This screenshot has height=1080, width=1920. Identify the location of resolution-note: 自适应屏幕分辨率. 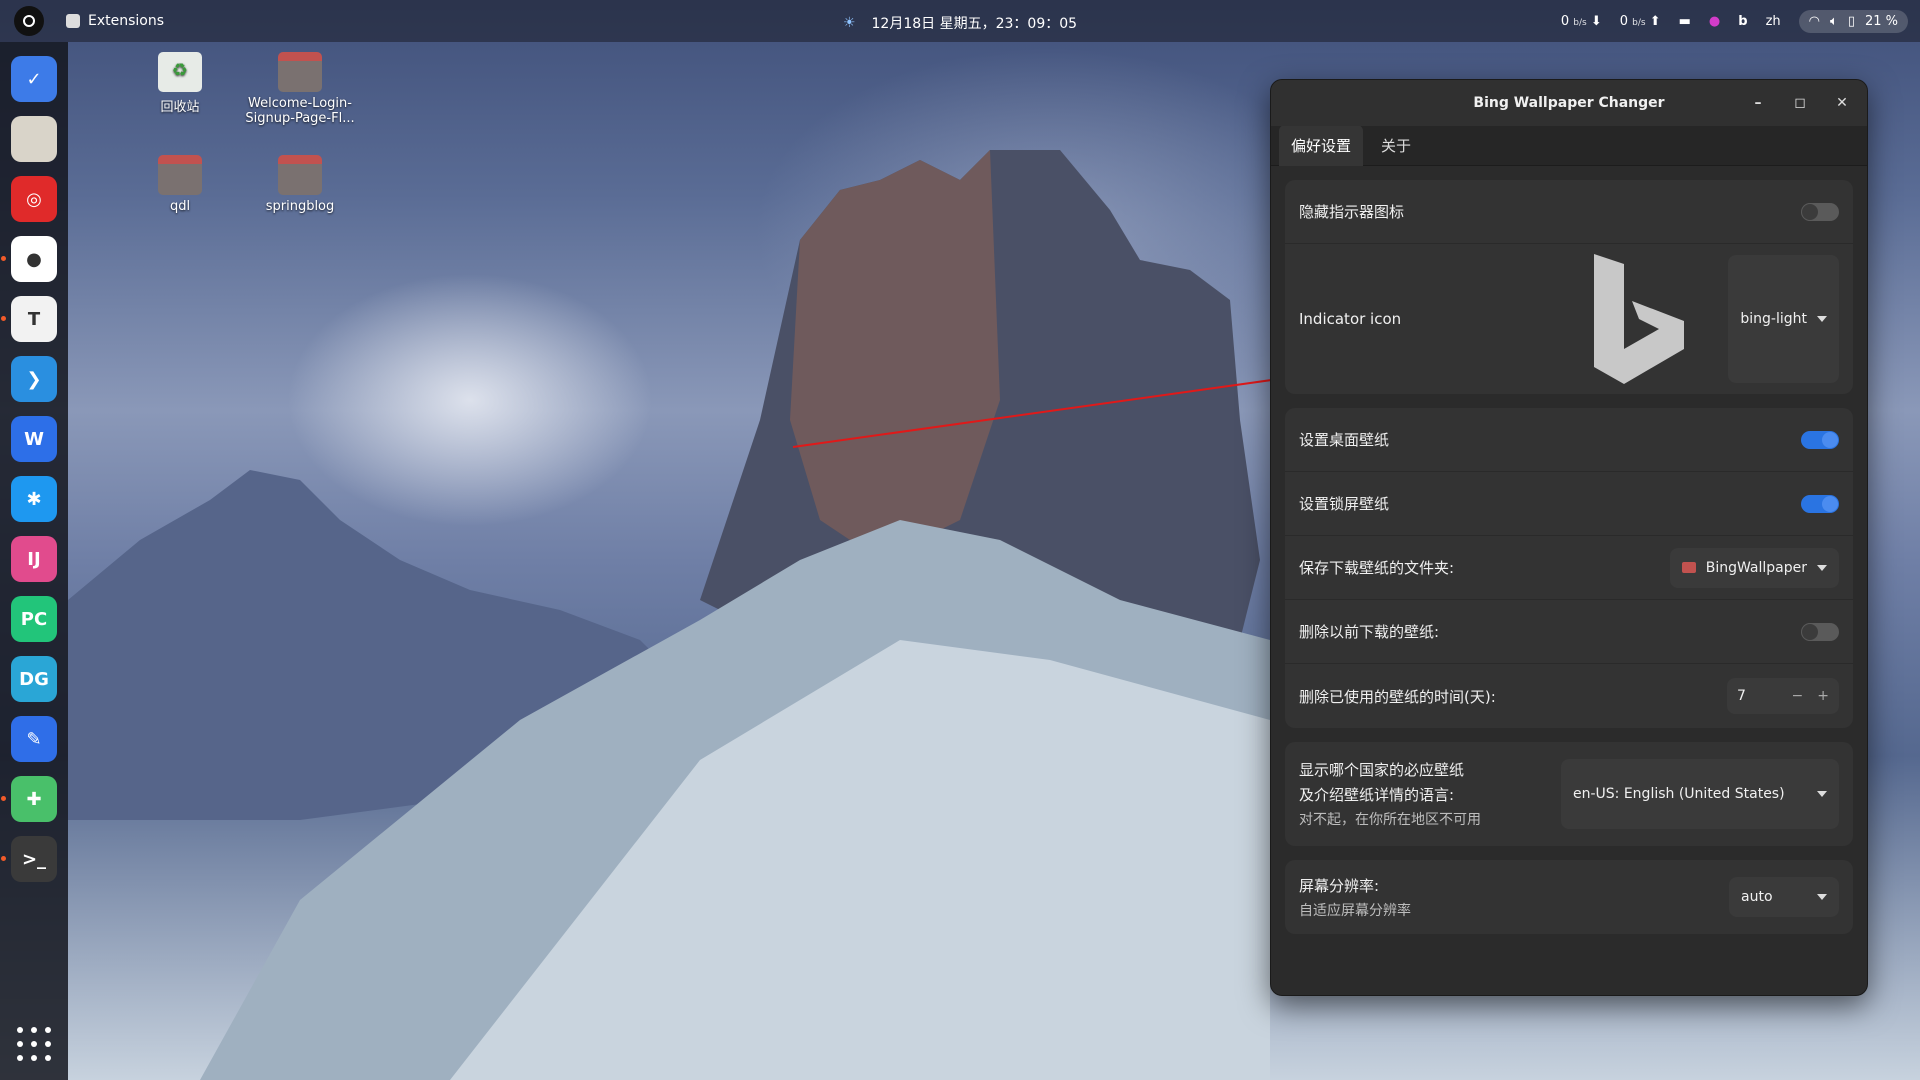
(1355, 910).